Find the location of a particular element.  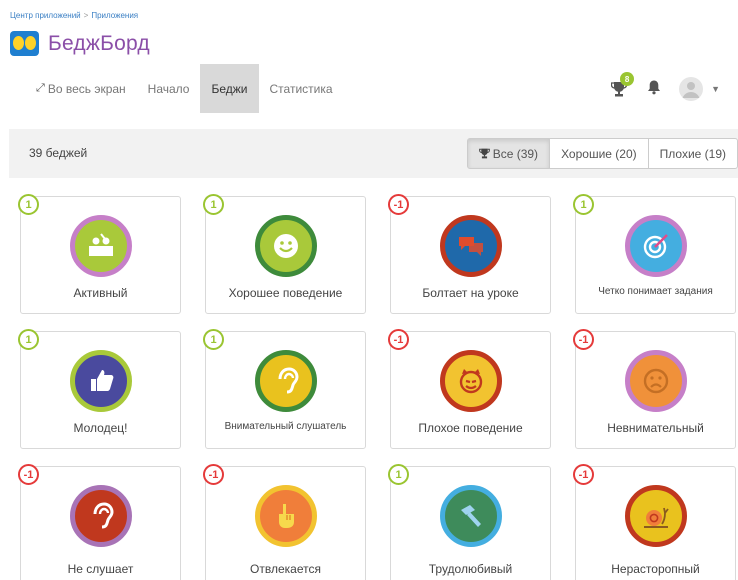

sad-face-icon is located at coordinates (655, 381).